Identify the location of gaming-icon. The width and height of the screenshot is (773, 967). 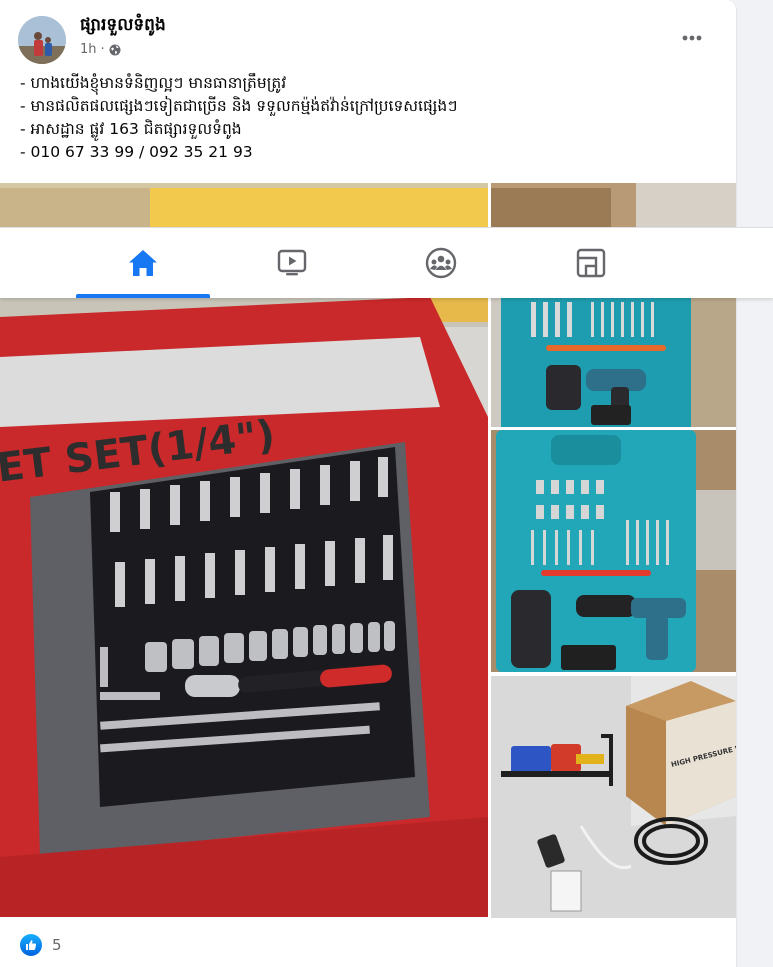
(591, 263).